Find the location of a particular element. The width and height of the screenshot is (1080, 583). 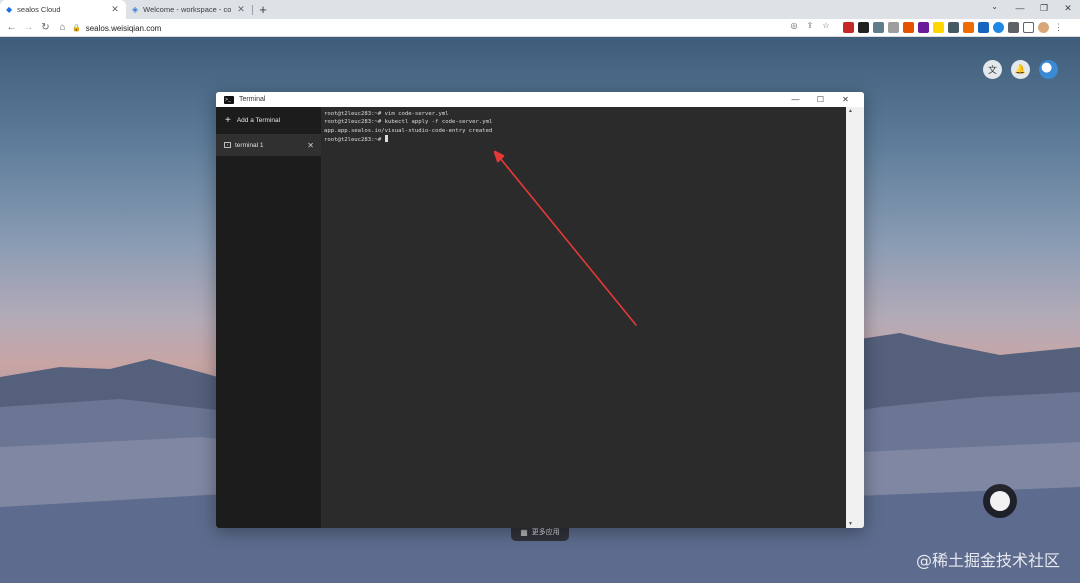

bookmark-star-icon: ☆ is located at coordinates (826, 25).